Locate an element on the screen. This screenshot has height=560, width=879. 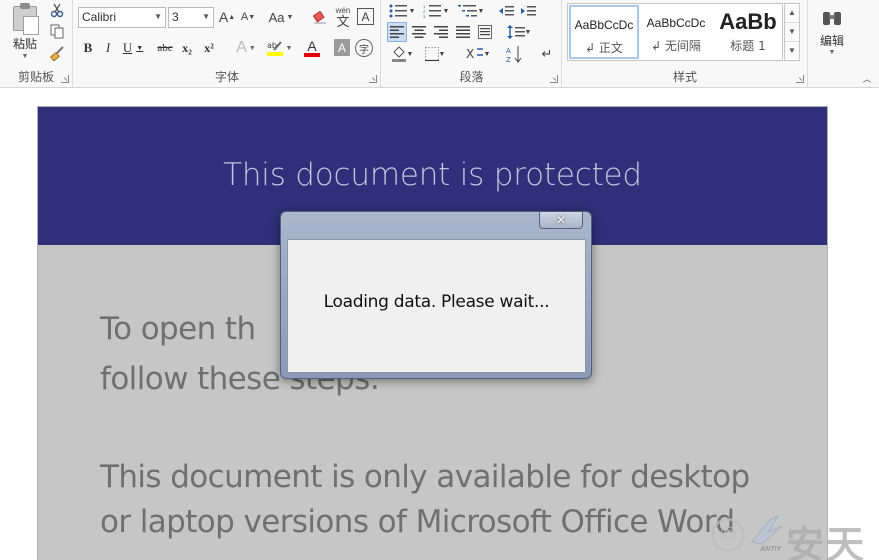
brush-icon is located at coordinates (56, 53).